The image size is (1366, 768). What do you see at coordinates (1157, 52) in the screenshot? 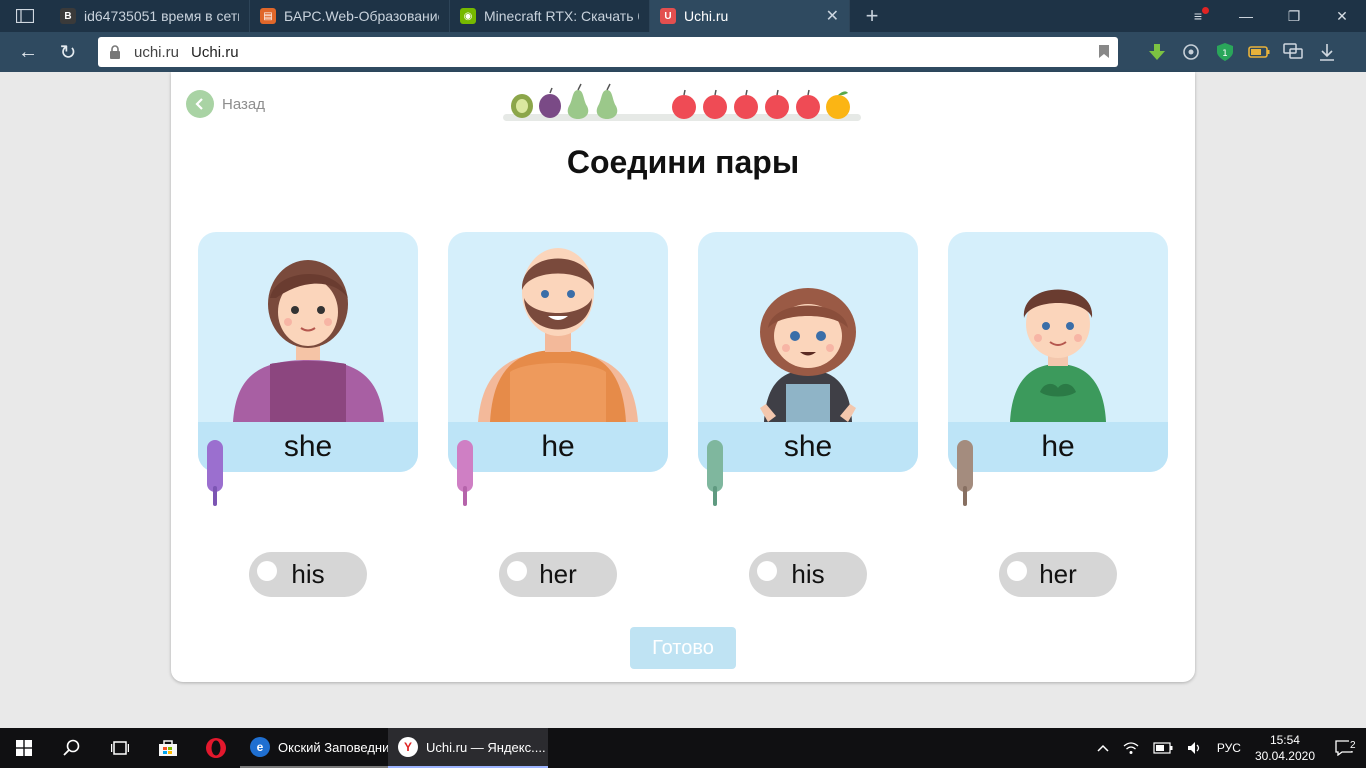
I see `download-arrow-icon` at bounding box center [1157, 52].